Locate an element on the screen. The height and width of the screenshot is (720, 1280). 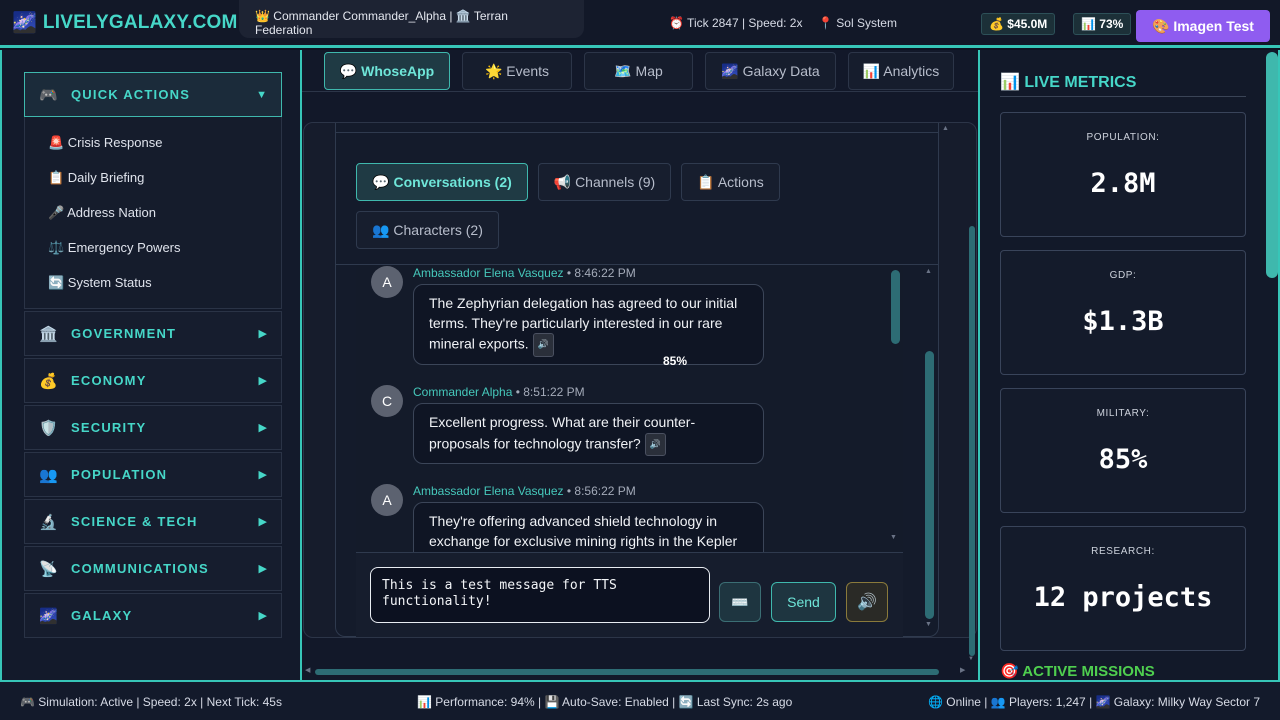
message-composer: ⌨️ Send 🔊 is located at coordinates (629, 594).